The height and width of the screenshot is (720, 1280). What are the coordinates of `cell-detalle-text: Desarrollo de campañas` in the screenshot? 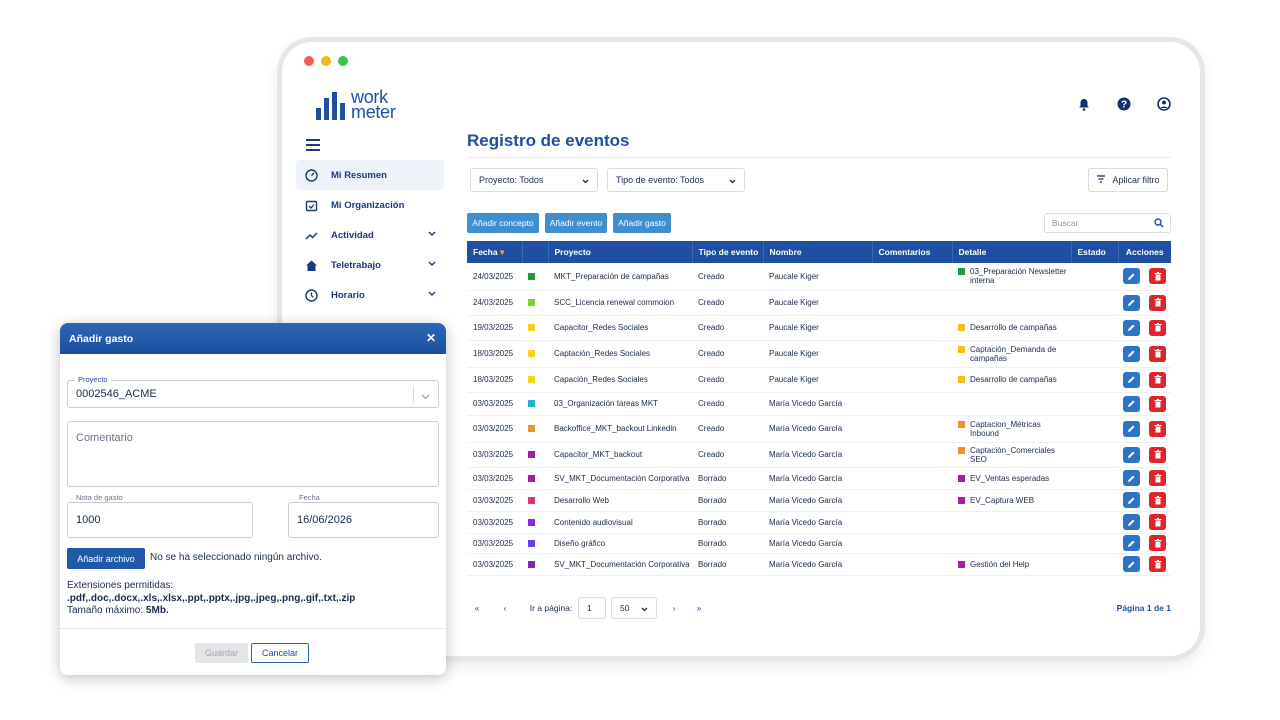 It's located at (1013, 327).